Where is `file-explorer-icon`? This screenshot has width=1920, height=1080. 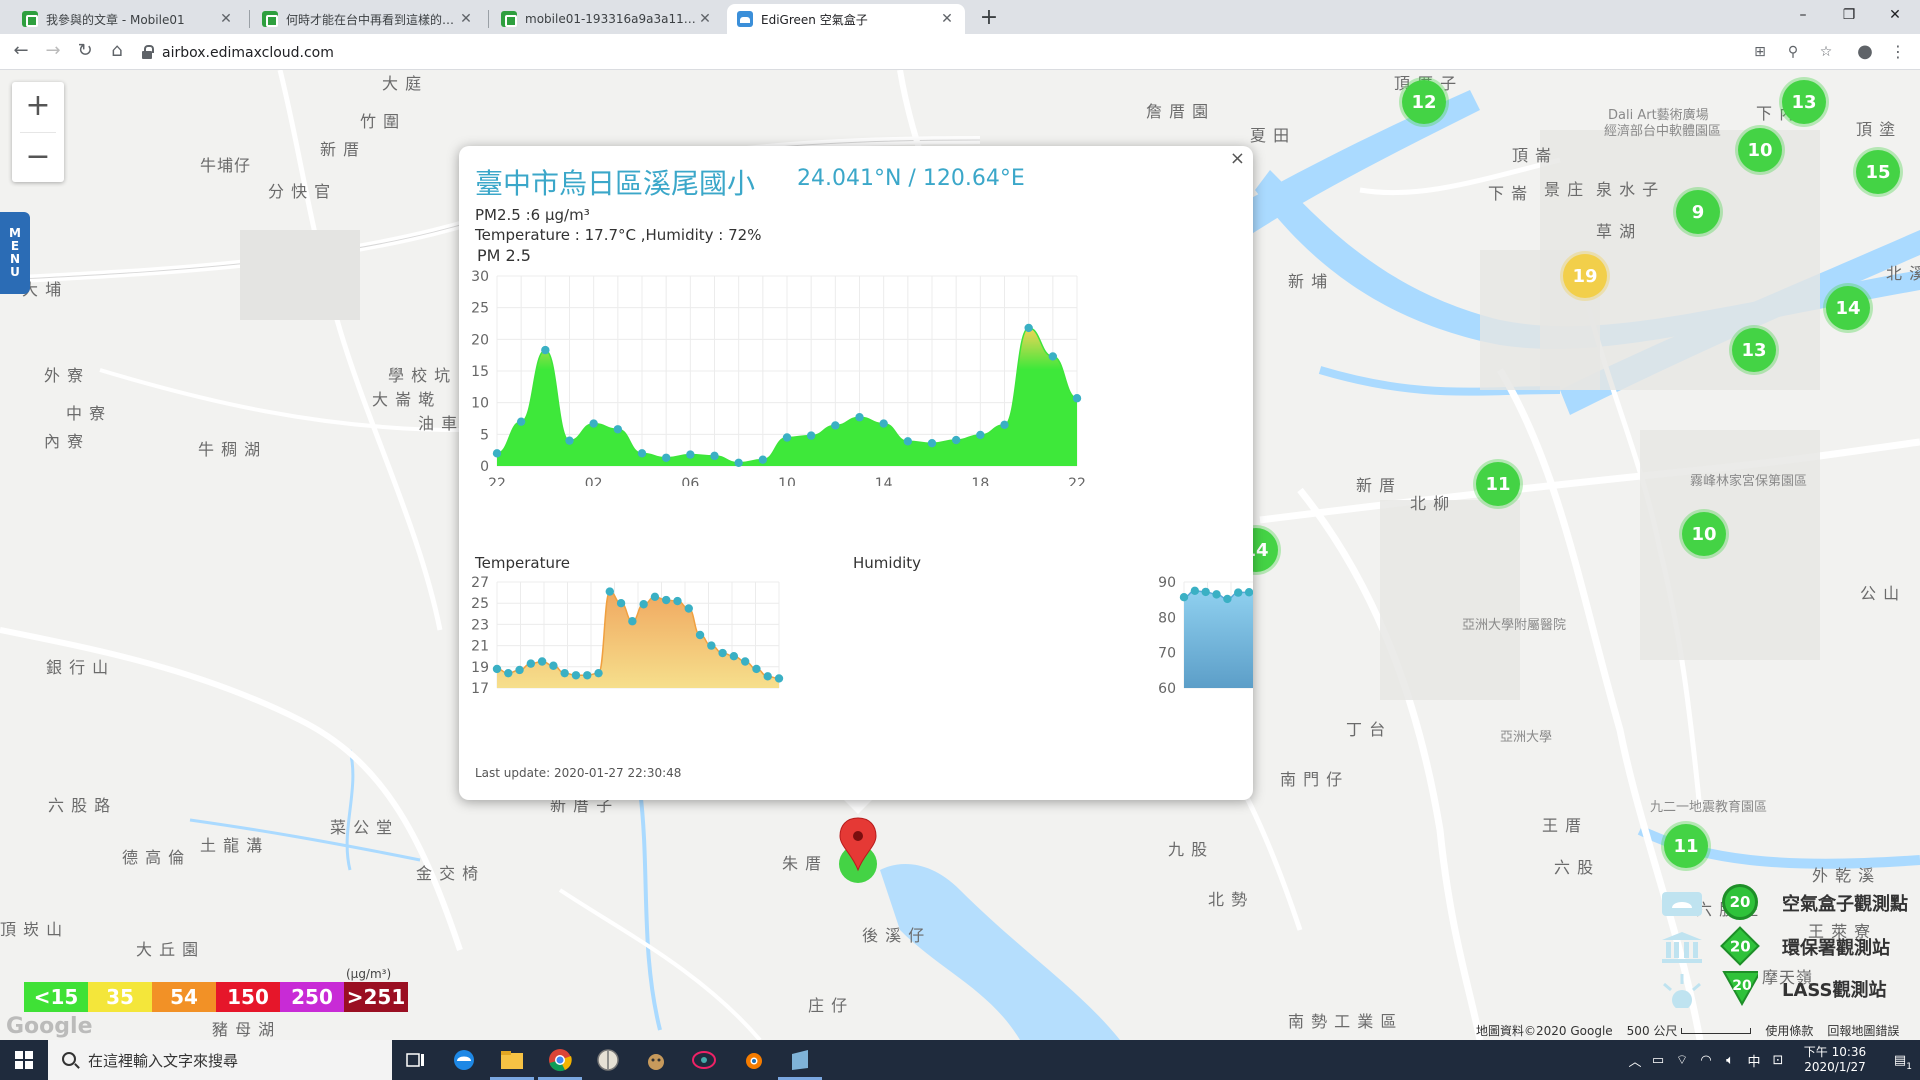
file-explorer-icon is located at coordinates (512, 1060).